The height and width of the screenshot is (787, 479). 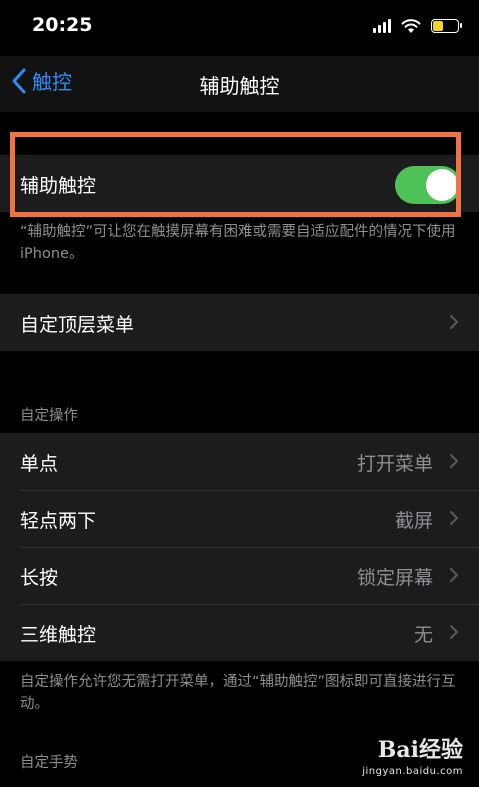 I want to click on double-tap-label: 轻点两下, so click(x=58, y=521).